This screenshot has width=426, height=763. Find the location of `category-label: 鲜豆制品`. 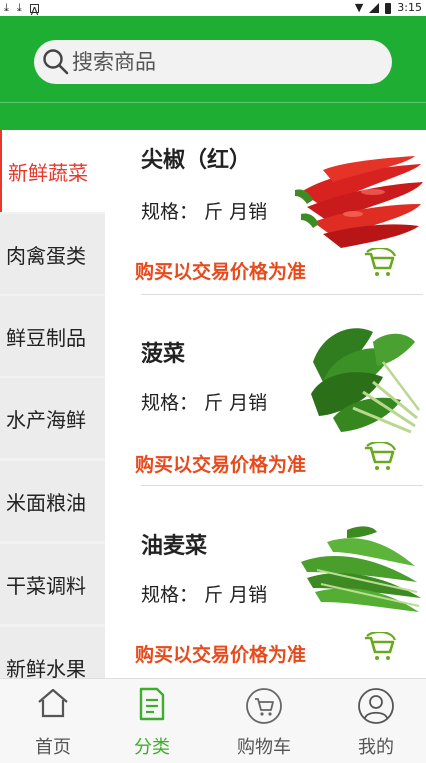

category-label: 鲜豆制品 is located at coordinates (46, 337).